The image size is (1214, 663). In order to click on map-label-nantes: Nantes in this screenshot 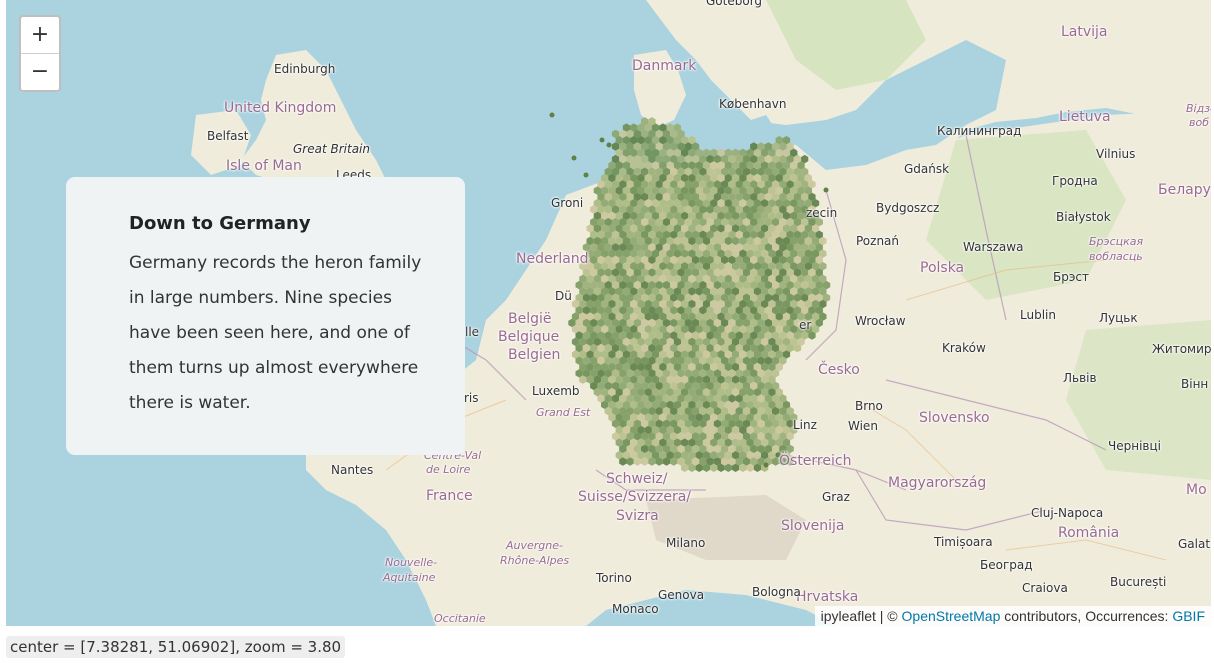, I will do `click(352, 470)`.